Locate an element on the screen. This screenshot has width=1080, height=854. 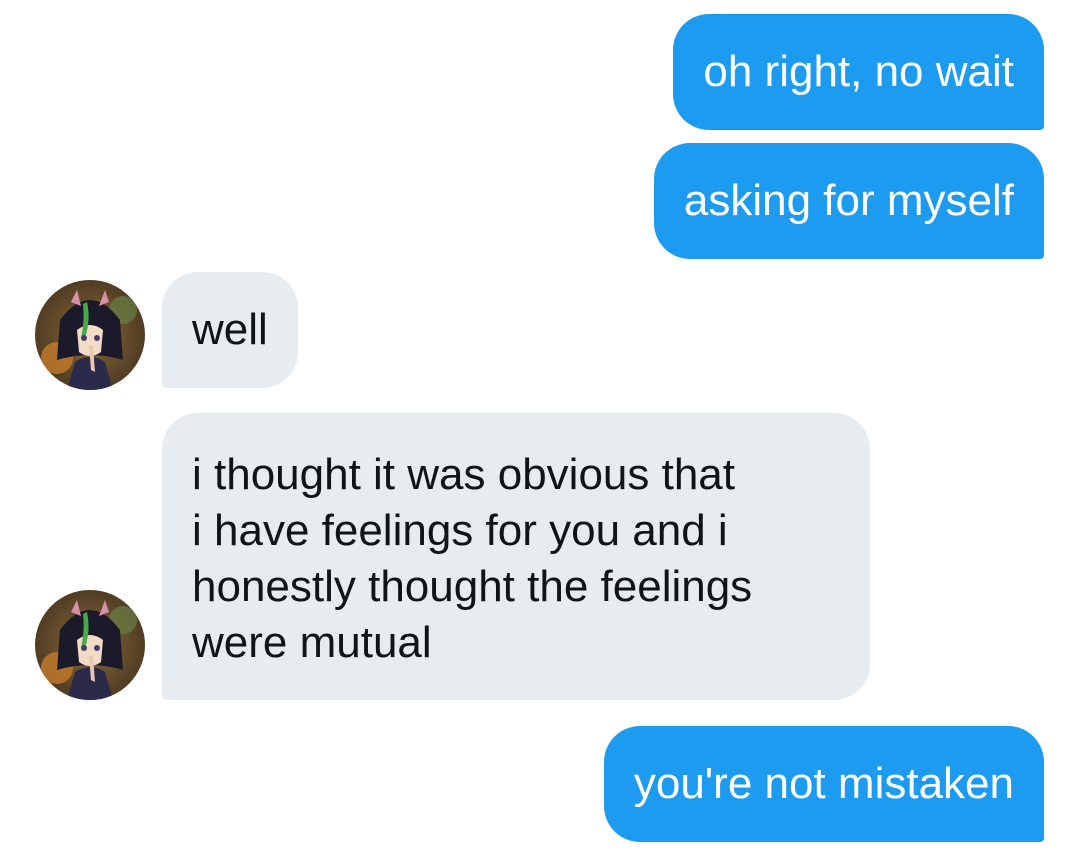
message-line: honestly thought the feelings is located at coordinates (472, 586).